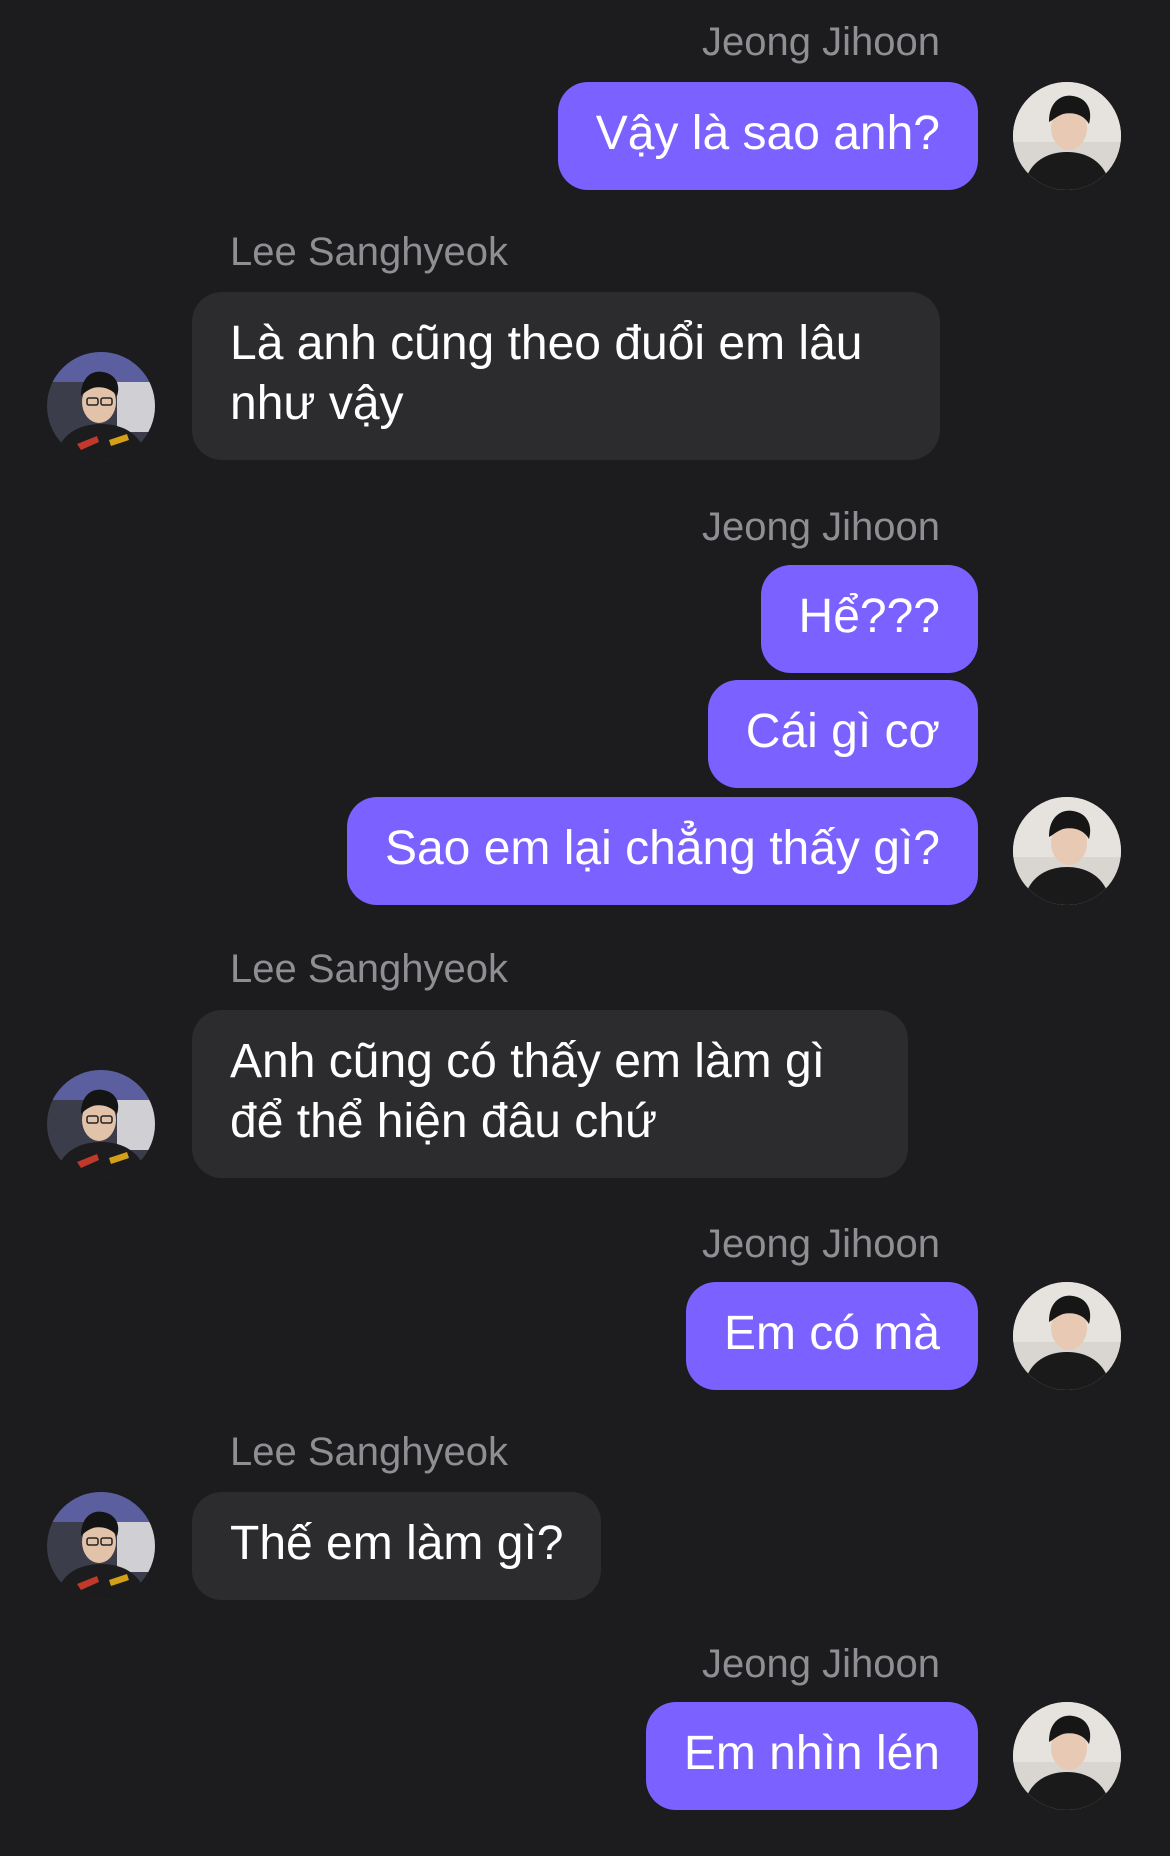  I want to click on message-bubble-incoming: Là anh cũng theo đuổi em lâu như vậy, so click(566, 376).